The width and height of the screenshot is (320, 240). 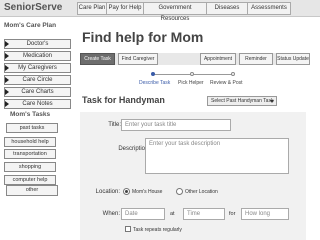 I want to click on create-task-button: Create Task, so click(x=97, y=59).